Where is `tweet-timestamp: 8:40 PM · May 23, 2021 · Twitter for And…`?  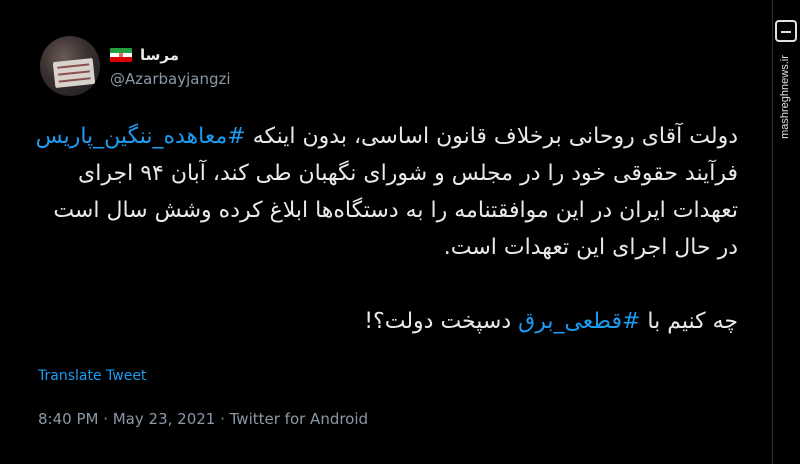
tweet-timestamp: 8:40 PM · May 23, 2021 · Twitter for And… is located at coordinates (203, 419).